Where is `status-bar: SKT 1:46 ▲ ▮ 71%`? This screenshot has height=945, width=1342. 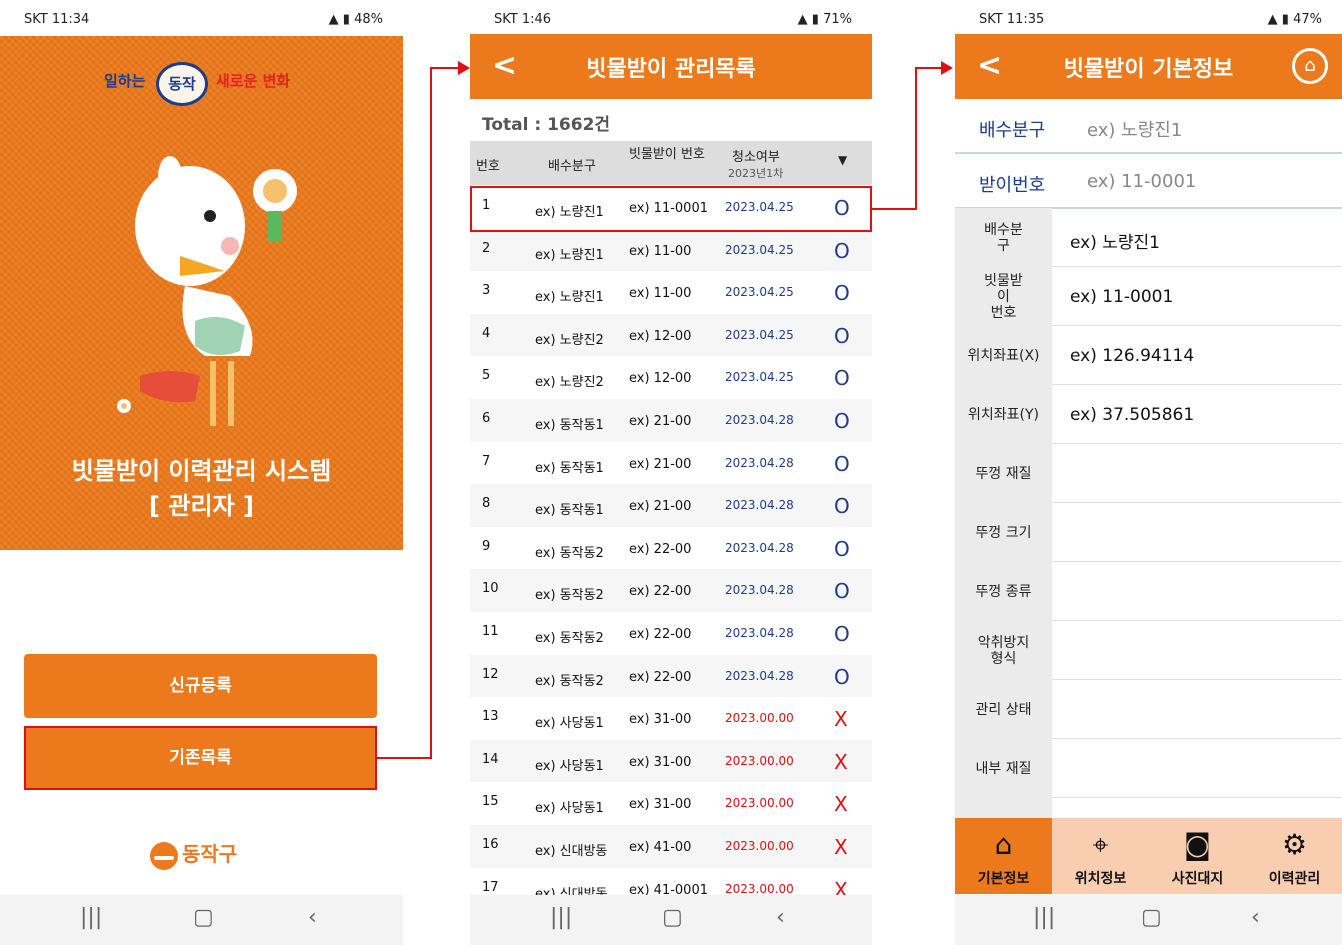
status-bar: SKT 1:46 ▲ ▮ 71% is located at coordinates (671, 18).